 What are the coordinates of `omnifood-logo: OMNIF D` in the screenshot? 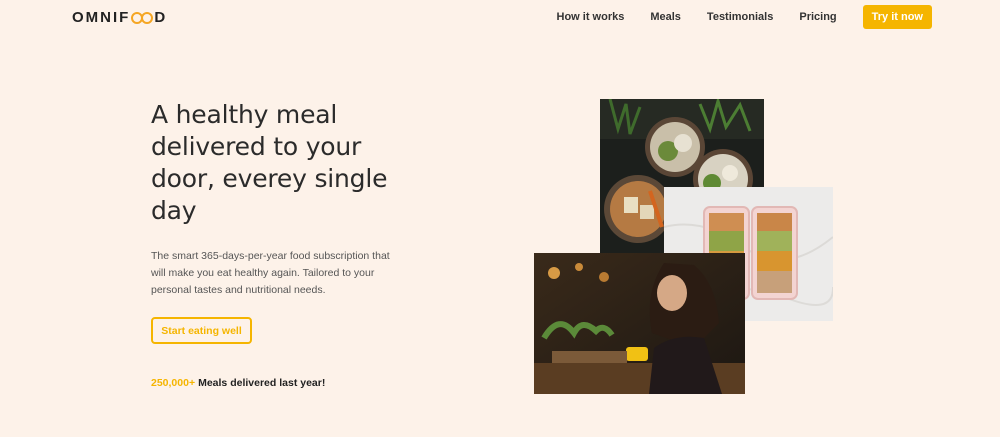 It's located at (119, 17).